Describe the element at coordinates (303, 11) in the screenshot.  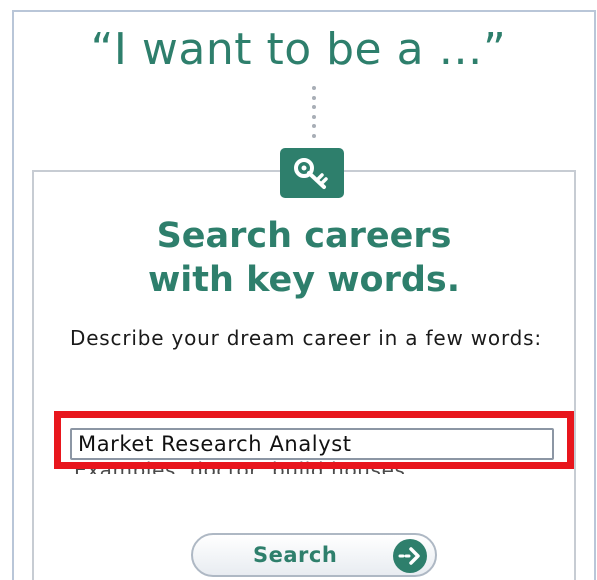
I see `frame-border-top` at that location.